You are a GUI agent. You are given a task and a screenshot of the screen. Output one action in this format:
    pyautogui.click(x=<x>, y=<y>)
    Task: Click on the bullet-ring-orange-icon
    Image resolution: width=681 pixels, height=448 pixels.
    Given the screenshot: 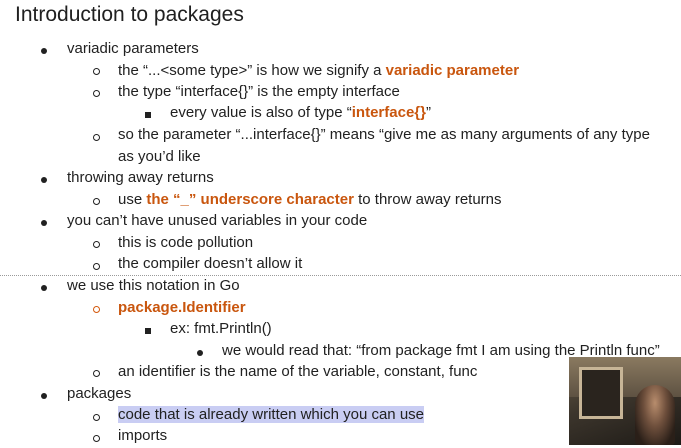 What is the action you would take?
    pyautogui.click(x=96, y=308)
    